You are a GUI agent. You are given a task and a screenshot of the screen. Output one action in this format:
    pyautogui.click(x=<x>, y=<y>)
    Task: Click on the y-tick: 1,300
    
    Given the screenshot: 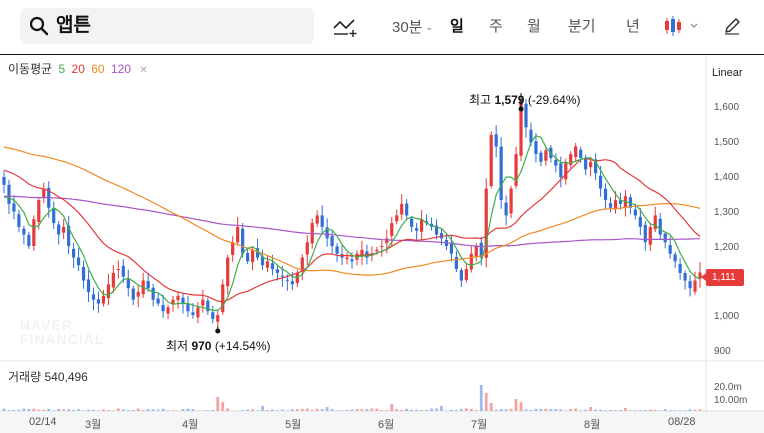 What is the action you would take?
    pyautogui.click(x=727, y=212)
    